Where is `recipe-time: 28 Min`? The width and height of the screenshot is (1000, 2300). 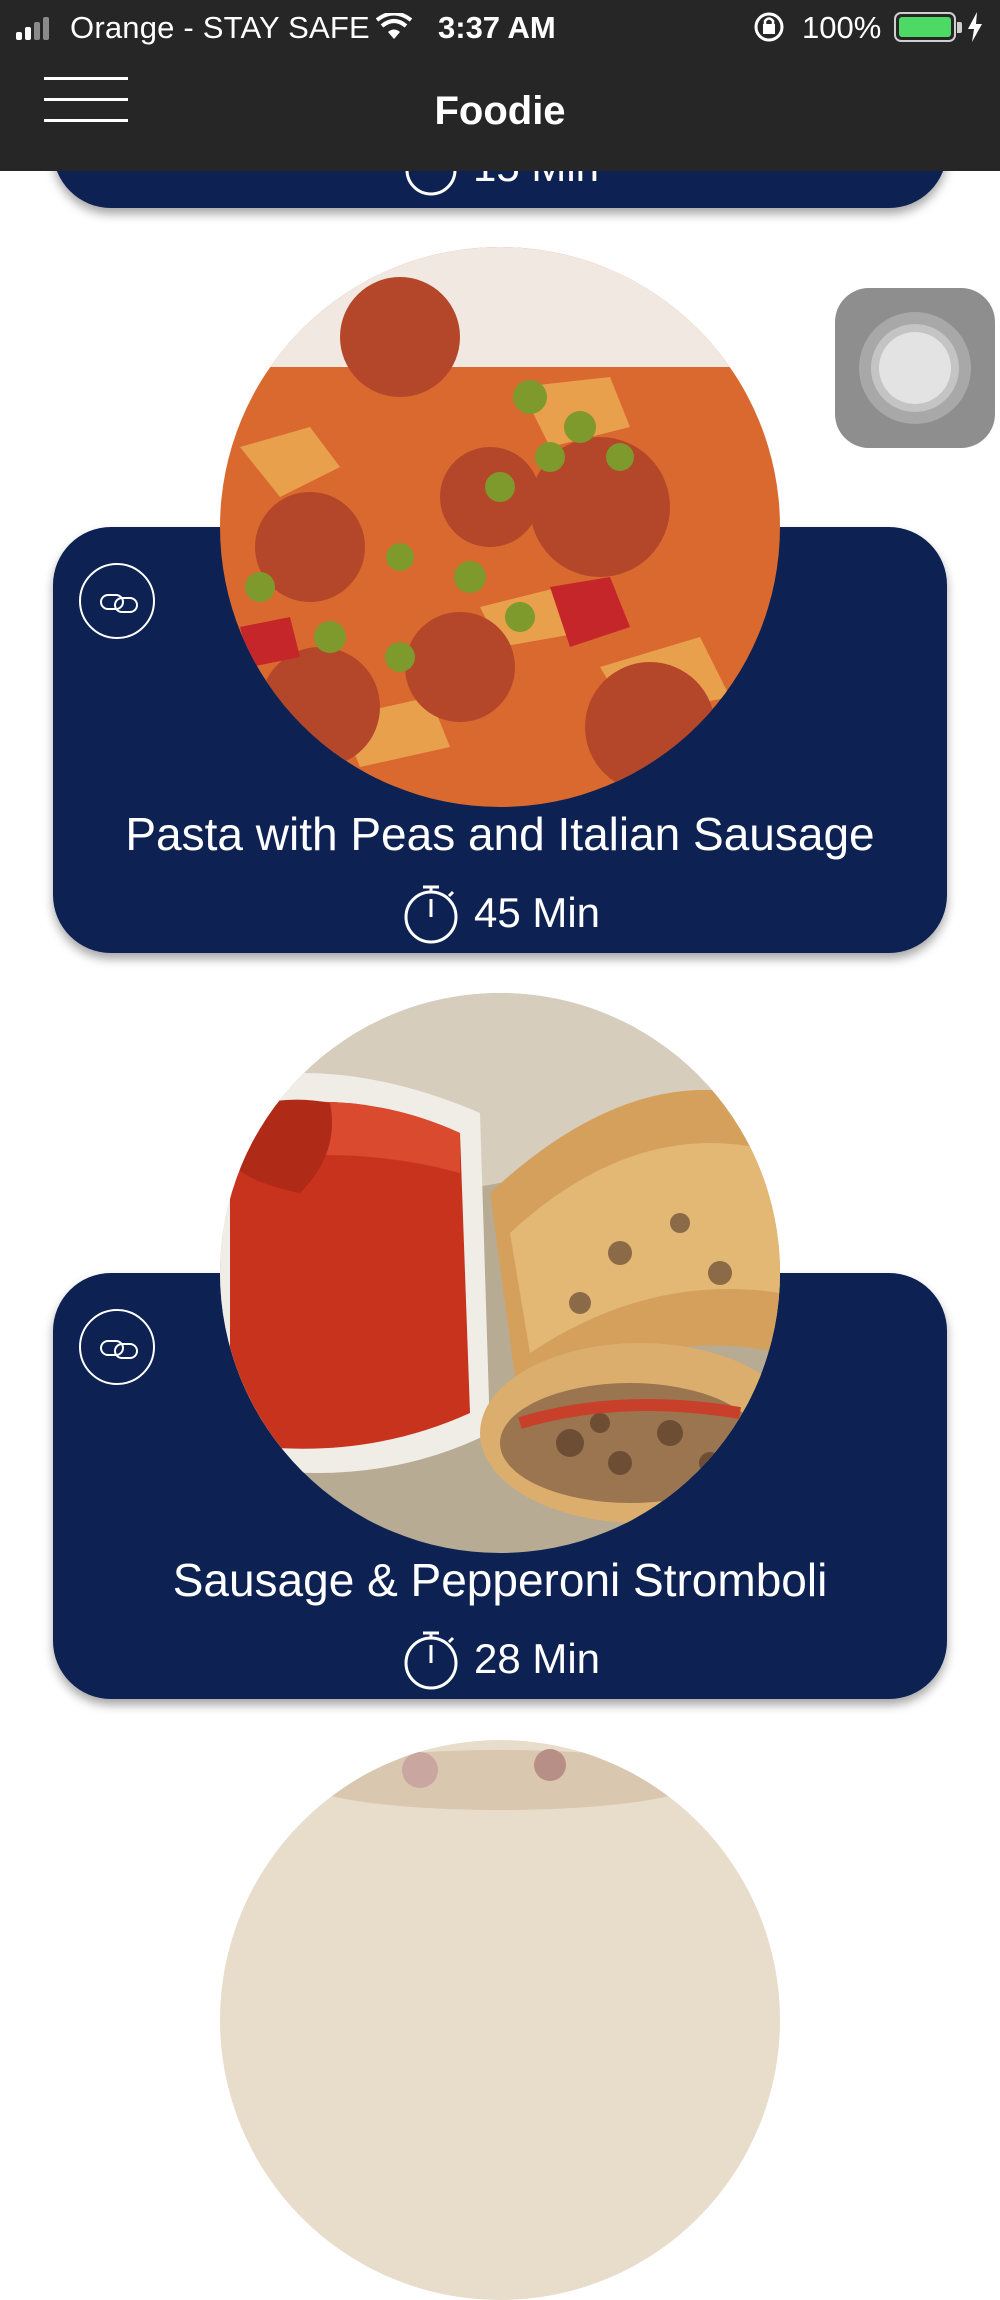 recipe-time: 28 Min is located at coordinates (537, 1658).